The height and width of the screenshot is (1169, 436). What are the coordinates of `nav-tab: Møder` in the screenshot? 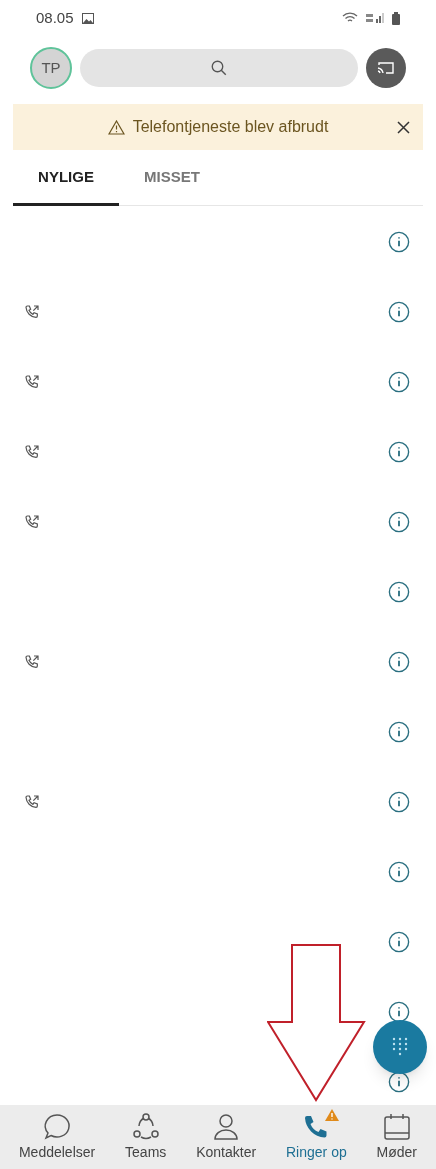 It's located at (397, 1137).